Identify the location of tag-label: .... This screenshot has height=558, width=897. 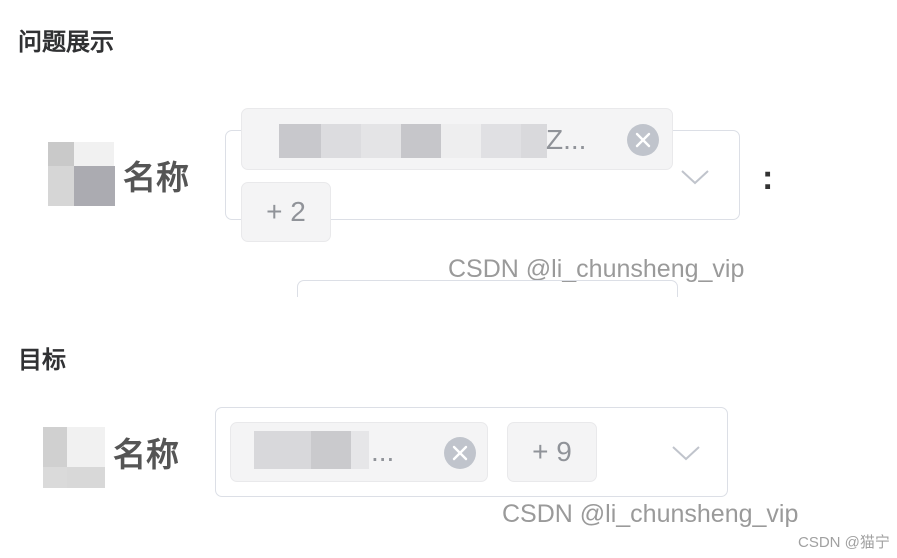
(383, 451).